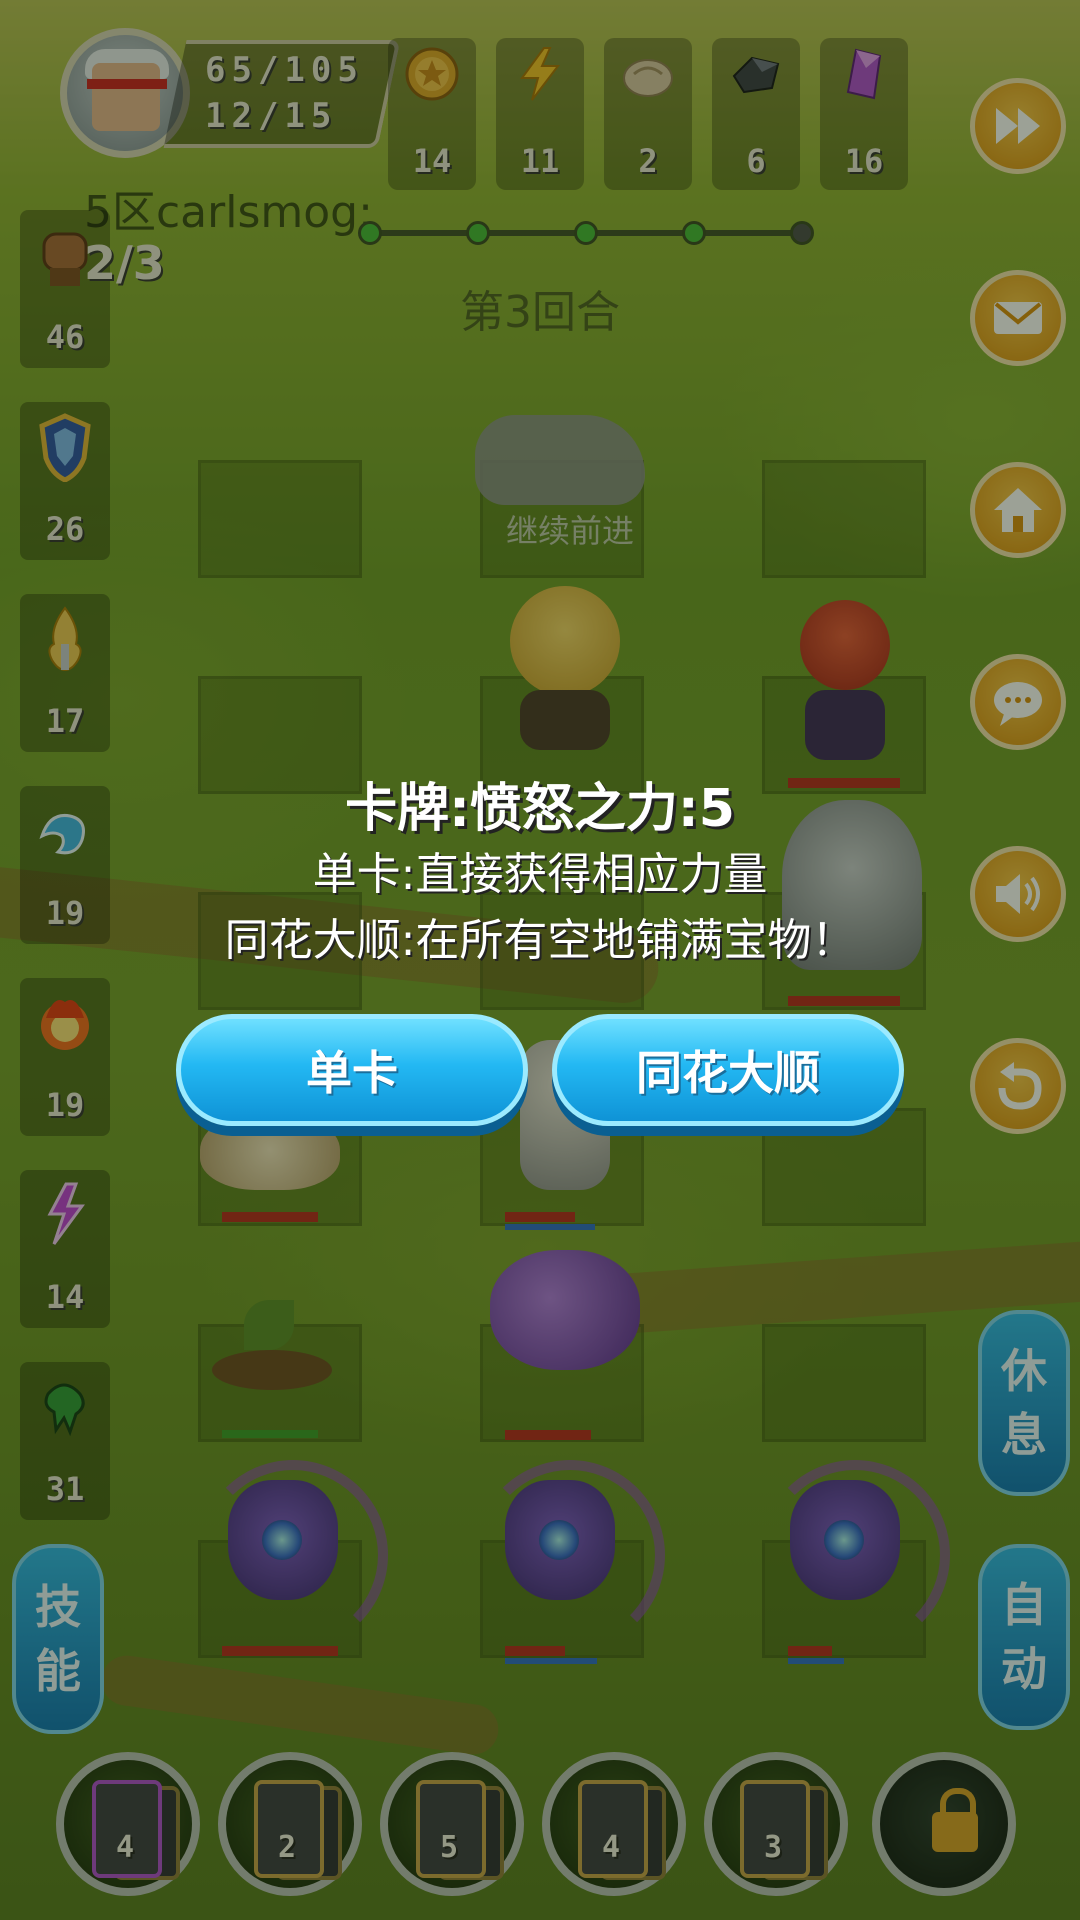 Image resolution: width=1080 pixels, height=1920 pixels. I want to click on dialog-line-single: 单卡:直接获得相应力量, so click(540, 874).